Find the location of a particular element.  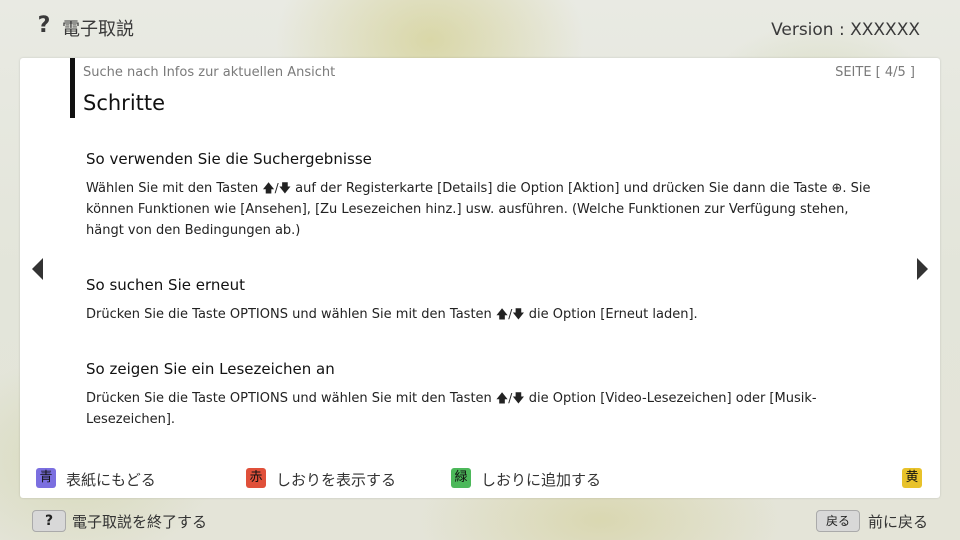

add-bookmark-label: しおりに追加する is located at coordinates (541, 479).